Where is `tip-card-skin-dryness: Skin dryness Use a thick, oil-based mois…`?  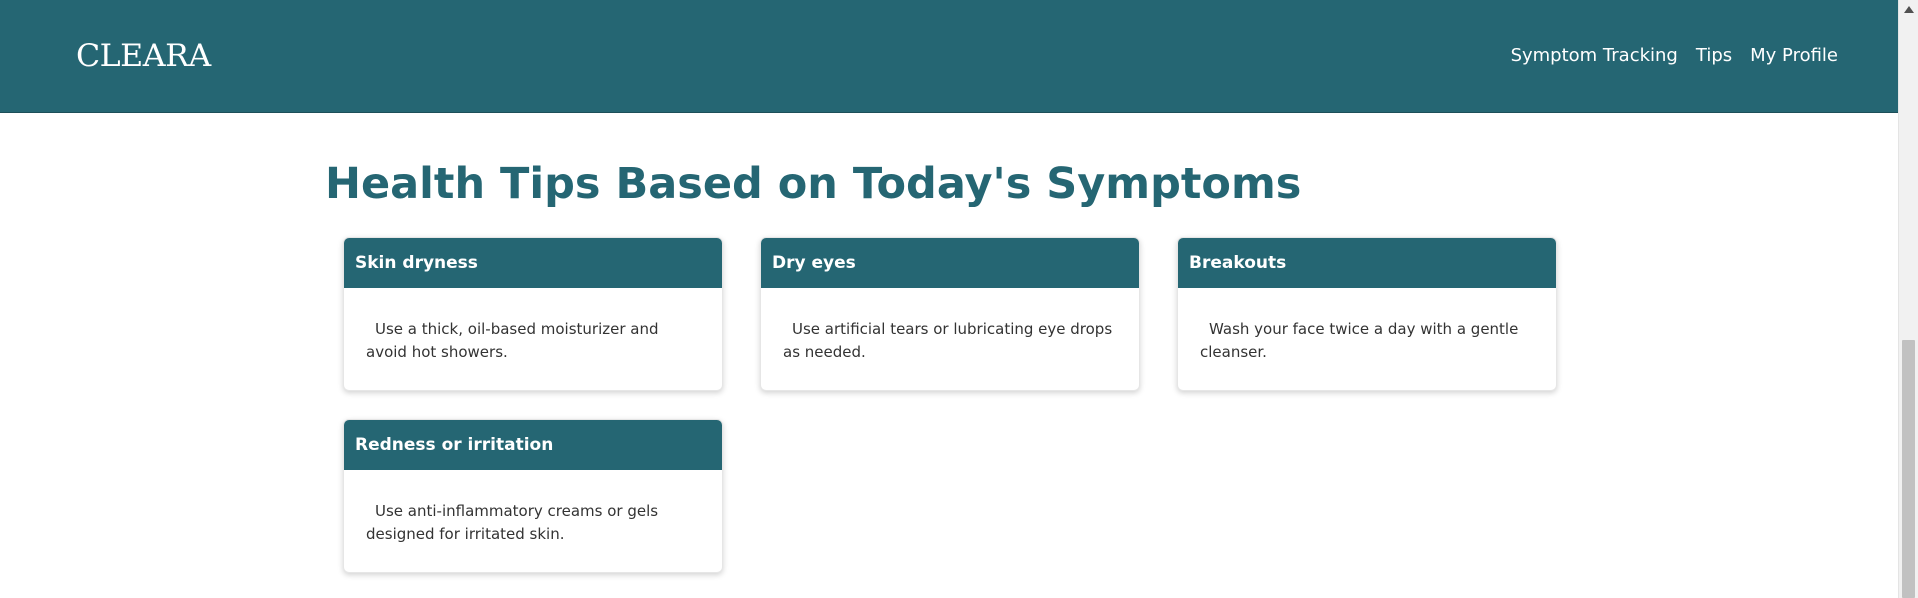
tip-card-skin-dryness: Skin dryness Use a thick, oil-based mois… is located at coordinates (533, 314).